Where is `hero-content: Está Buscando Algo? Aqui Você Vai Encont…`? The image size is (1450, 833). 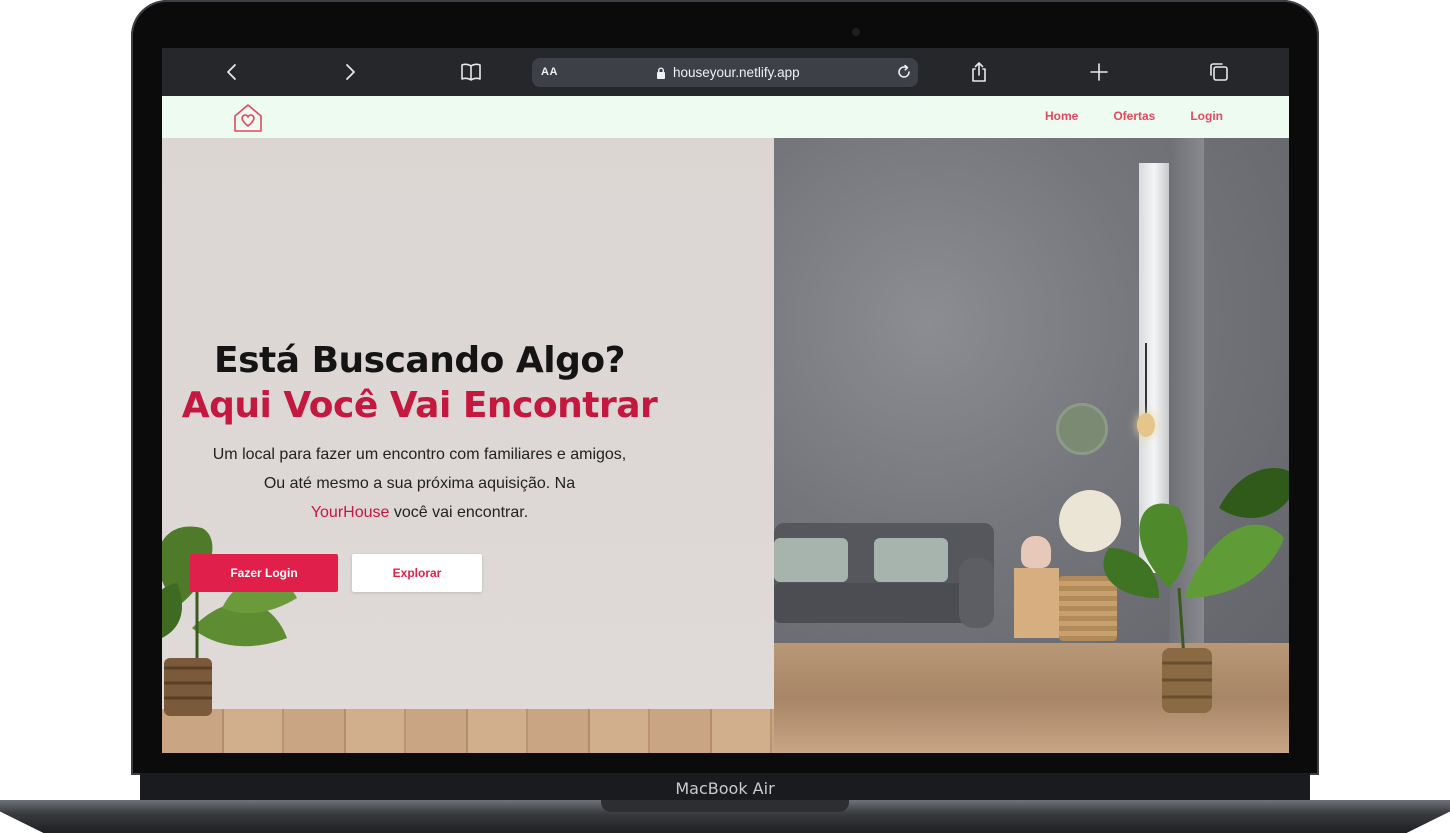 hero-content: Está Buscando Algo? Aqui Você Vai Encont… is located at coordinates (419, 432).